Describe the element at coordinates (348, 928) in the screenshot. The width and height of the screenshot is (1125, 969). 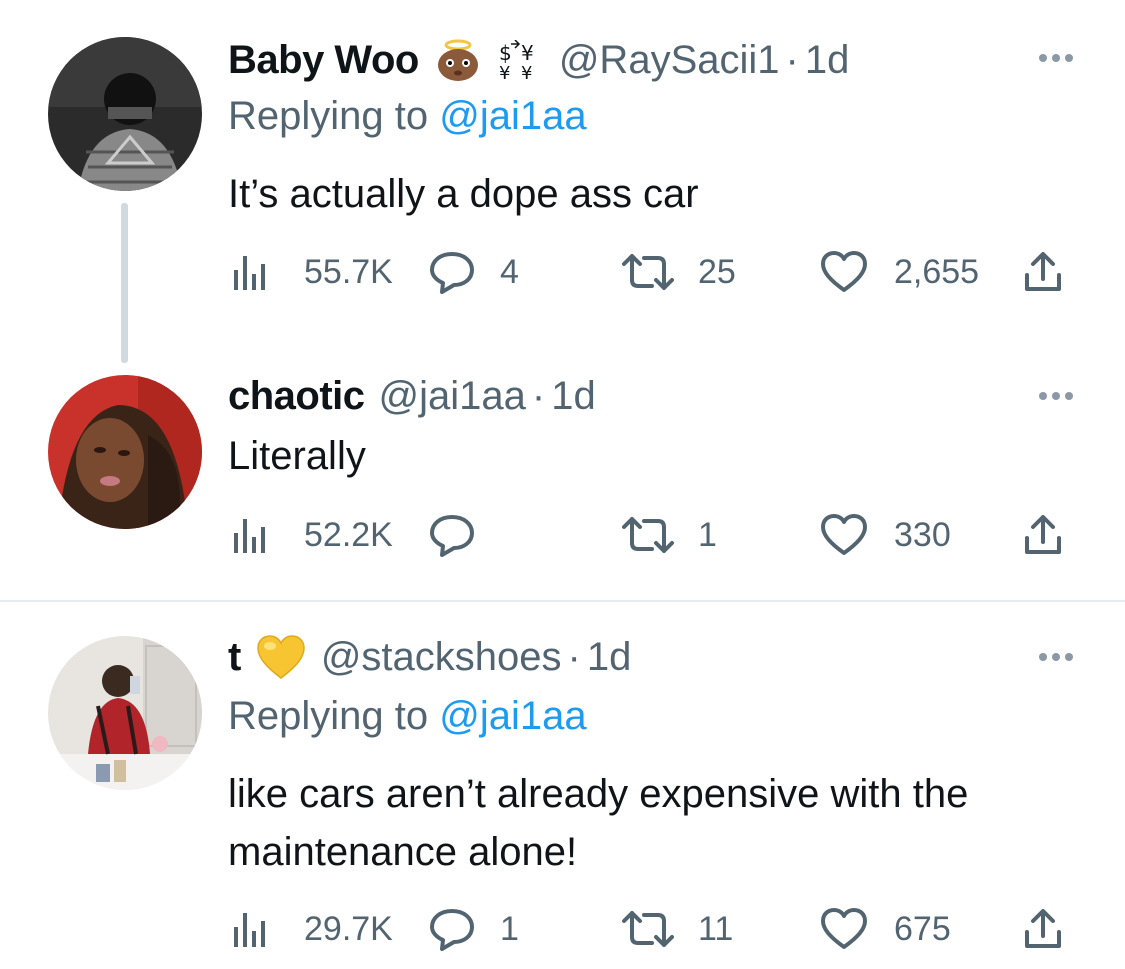
I see `views-count: 29.7K` at that location.